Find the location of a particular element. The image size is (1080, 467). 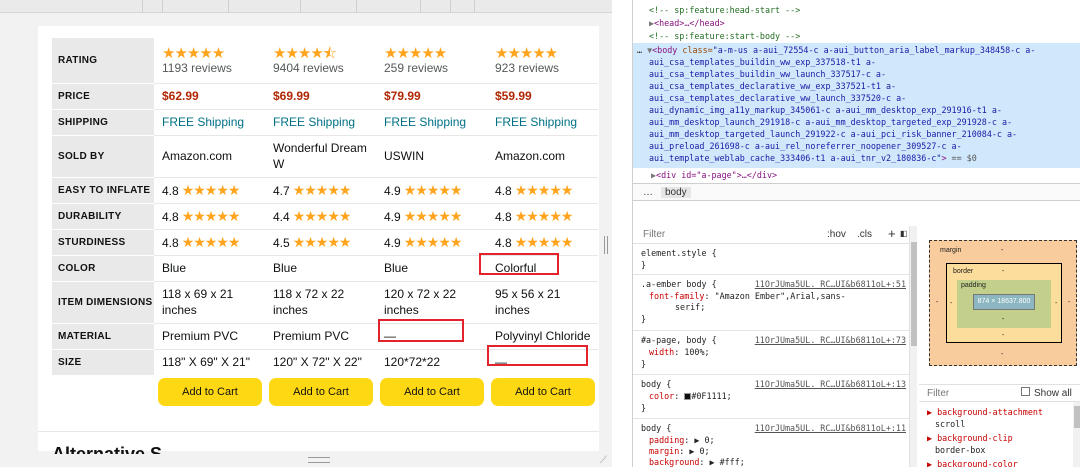

computed-prop: ▶ background-attachment is located at coordinates (985, 412).